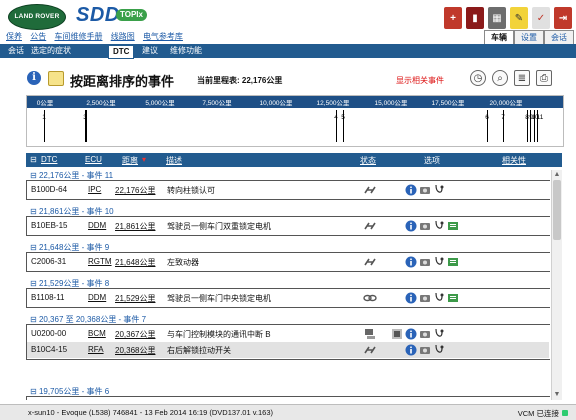 This screenshot has height=420, width=576. Describe the element at coordinates (135, 334) in the screenshot. I see `distance-link: 20,367公里` at that location.